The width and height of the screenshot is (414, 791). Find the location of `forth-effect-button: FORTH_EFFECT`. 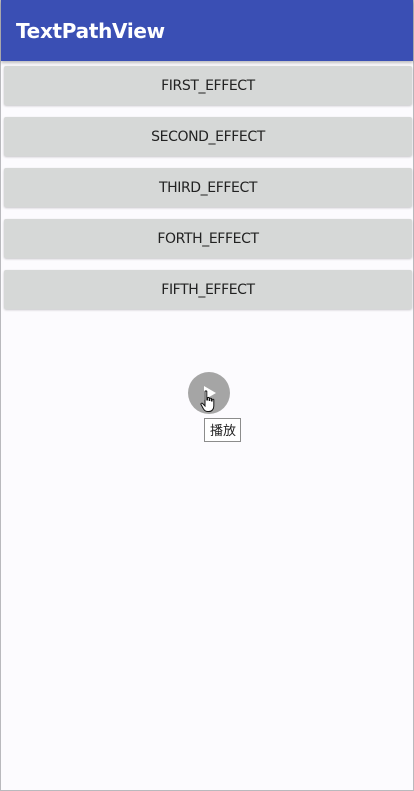

forth-effect-button: FORTH_EFFECT is located at coordinates (208, 238).